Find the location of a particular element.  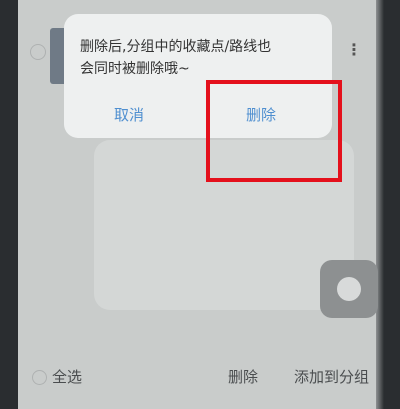

cancel-button: 取消 is located at coordinates (129, 114).